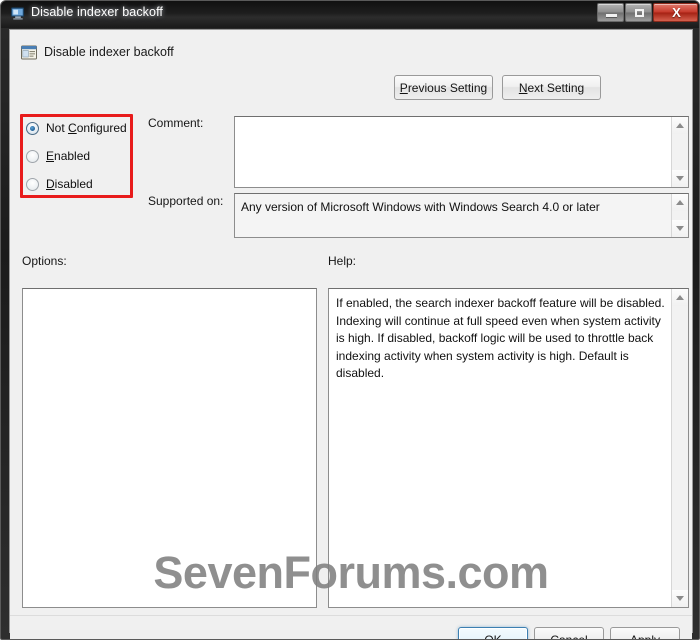 This screenshot has height=640, width=700. Describe the element at coordinates (493, 633) in the screenshot. I see `ok-button: OK` at that location.